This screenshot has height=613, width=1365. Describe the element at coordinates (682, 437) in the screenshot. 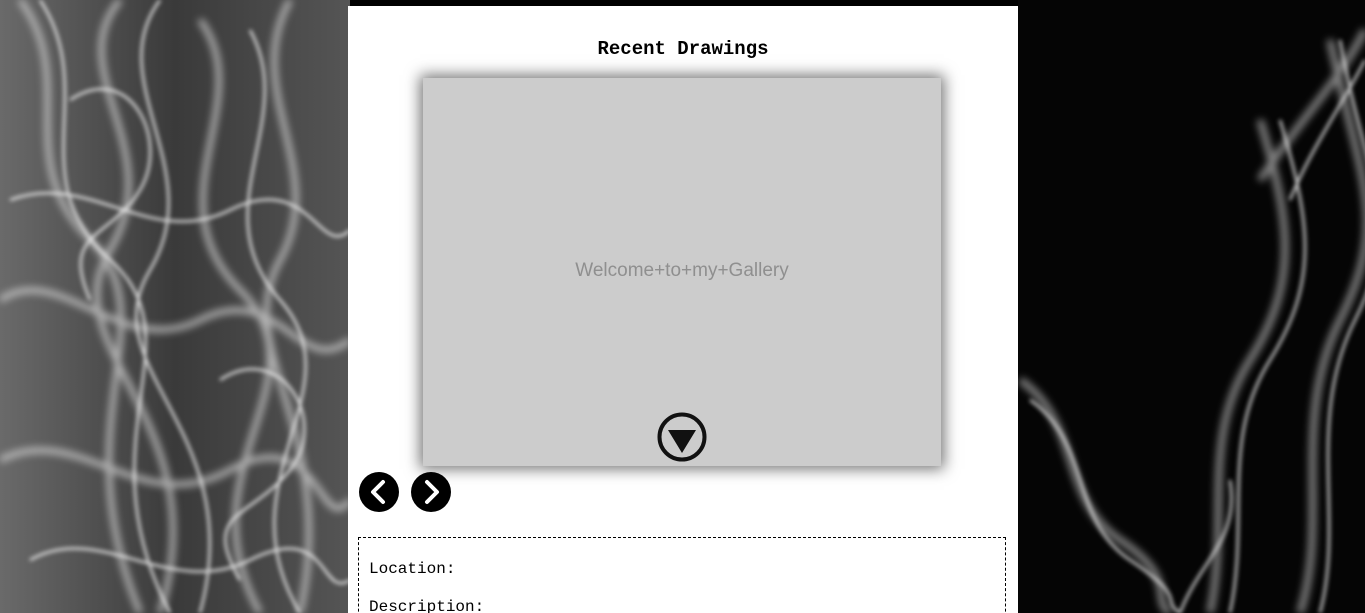

I see `triangle-down-circle-icon` at that location.